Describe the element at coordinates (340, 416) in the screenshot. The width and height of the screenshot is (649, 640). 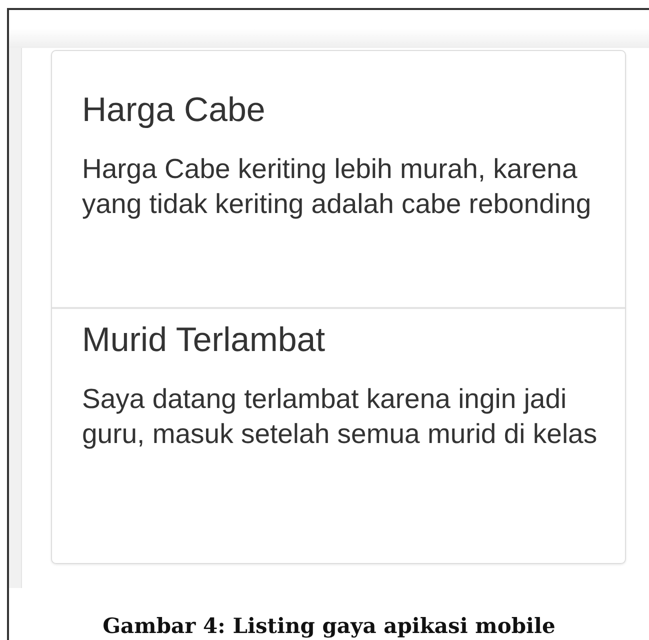
I see `item-text: Saya datang terlambat karena ingin jadi guru, masuk setelah semua murid di kelas` at that location.